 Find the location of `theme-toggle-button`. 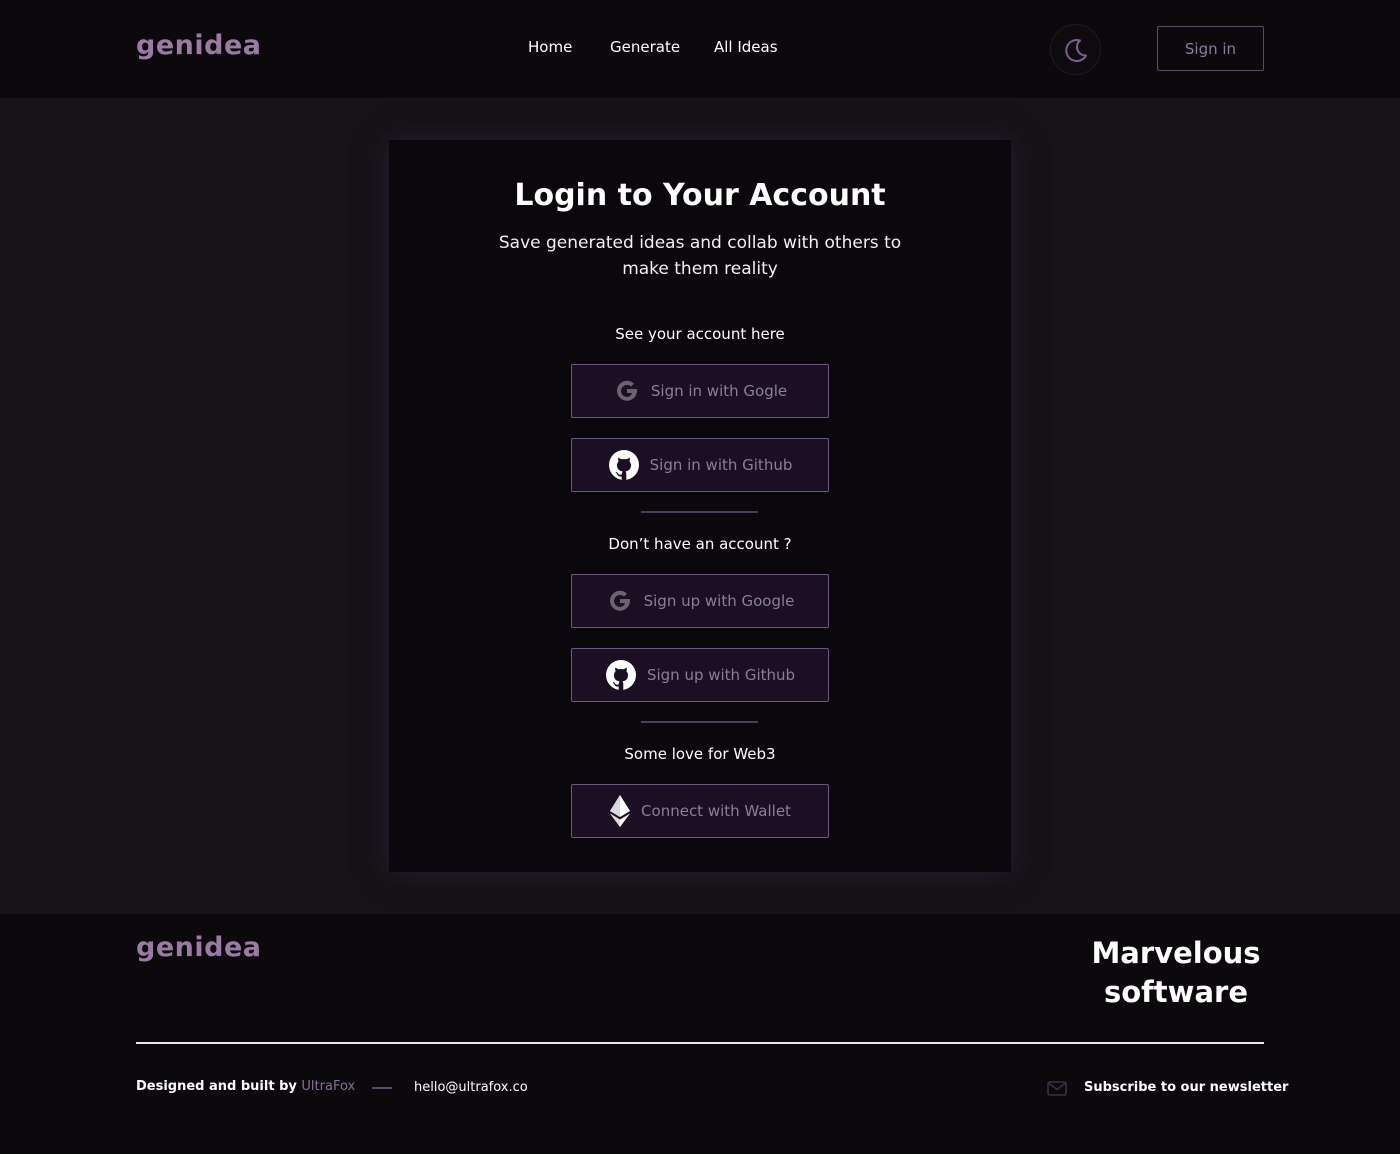

theme-toggle-button is located at coordinates (1075, 49).